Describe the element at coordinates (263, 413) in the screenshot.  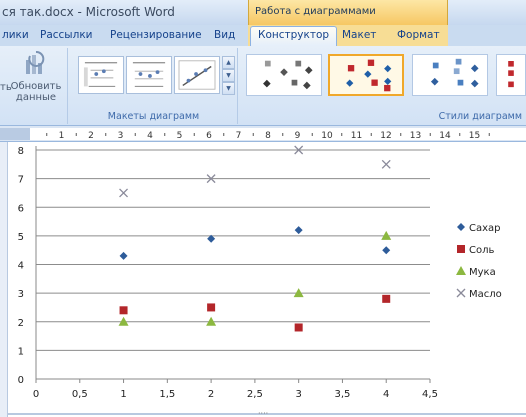
I see `resize-handle-icon: ····` at that location.